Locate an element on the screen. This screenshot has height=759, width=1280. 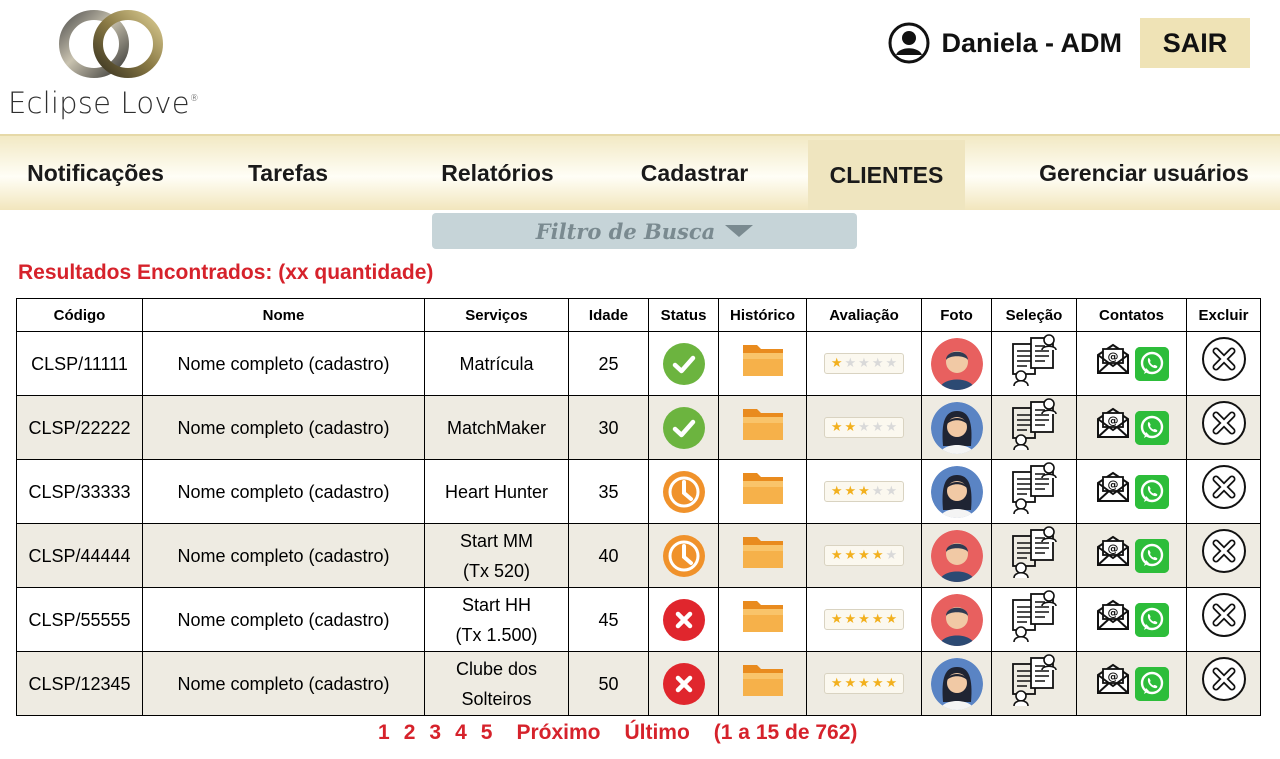
cell-code: CLSP/55555 is located at coordinates (79, 619).